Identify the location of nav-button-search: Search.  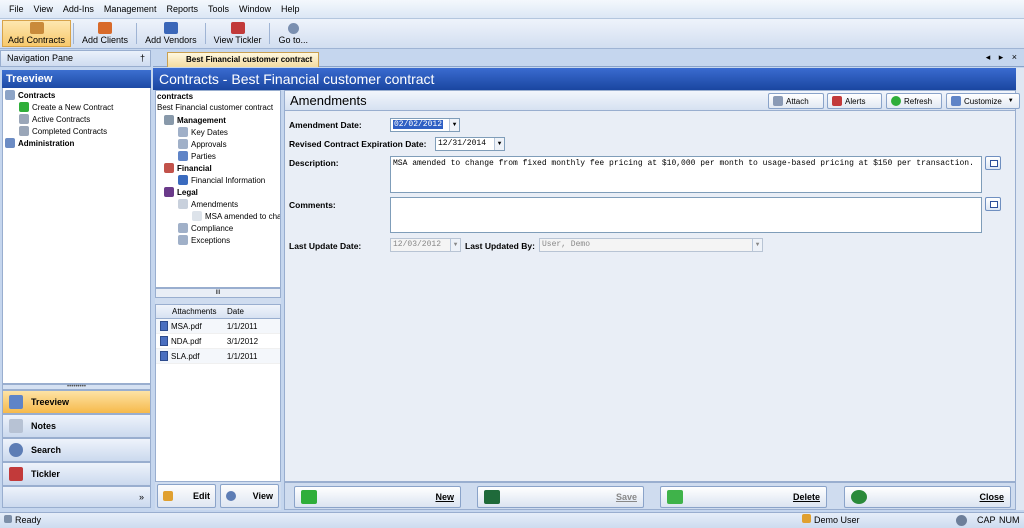
(76, 450).